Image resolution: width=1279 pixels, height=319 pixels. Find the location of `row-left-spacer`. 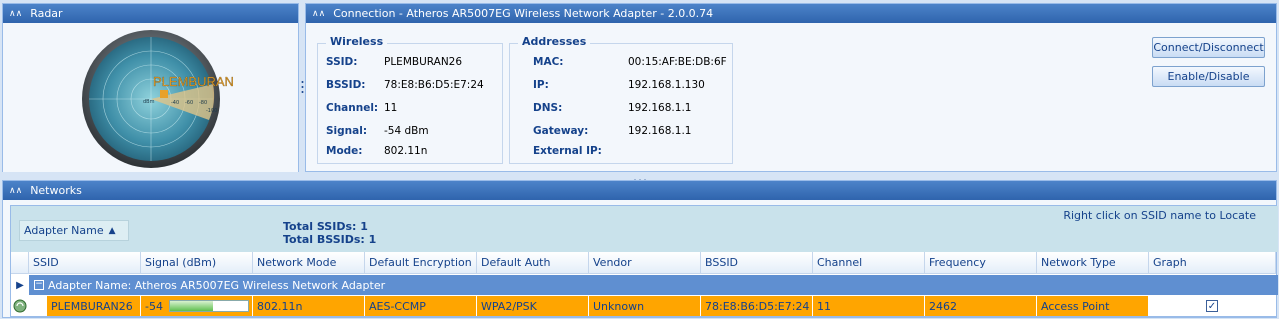

row-left-spacer is located at coordinates (38, 306).